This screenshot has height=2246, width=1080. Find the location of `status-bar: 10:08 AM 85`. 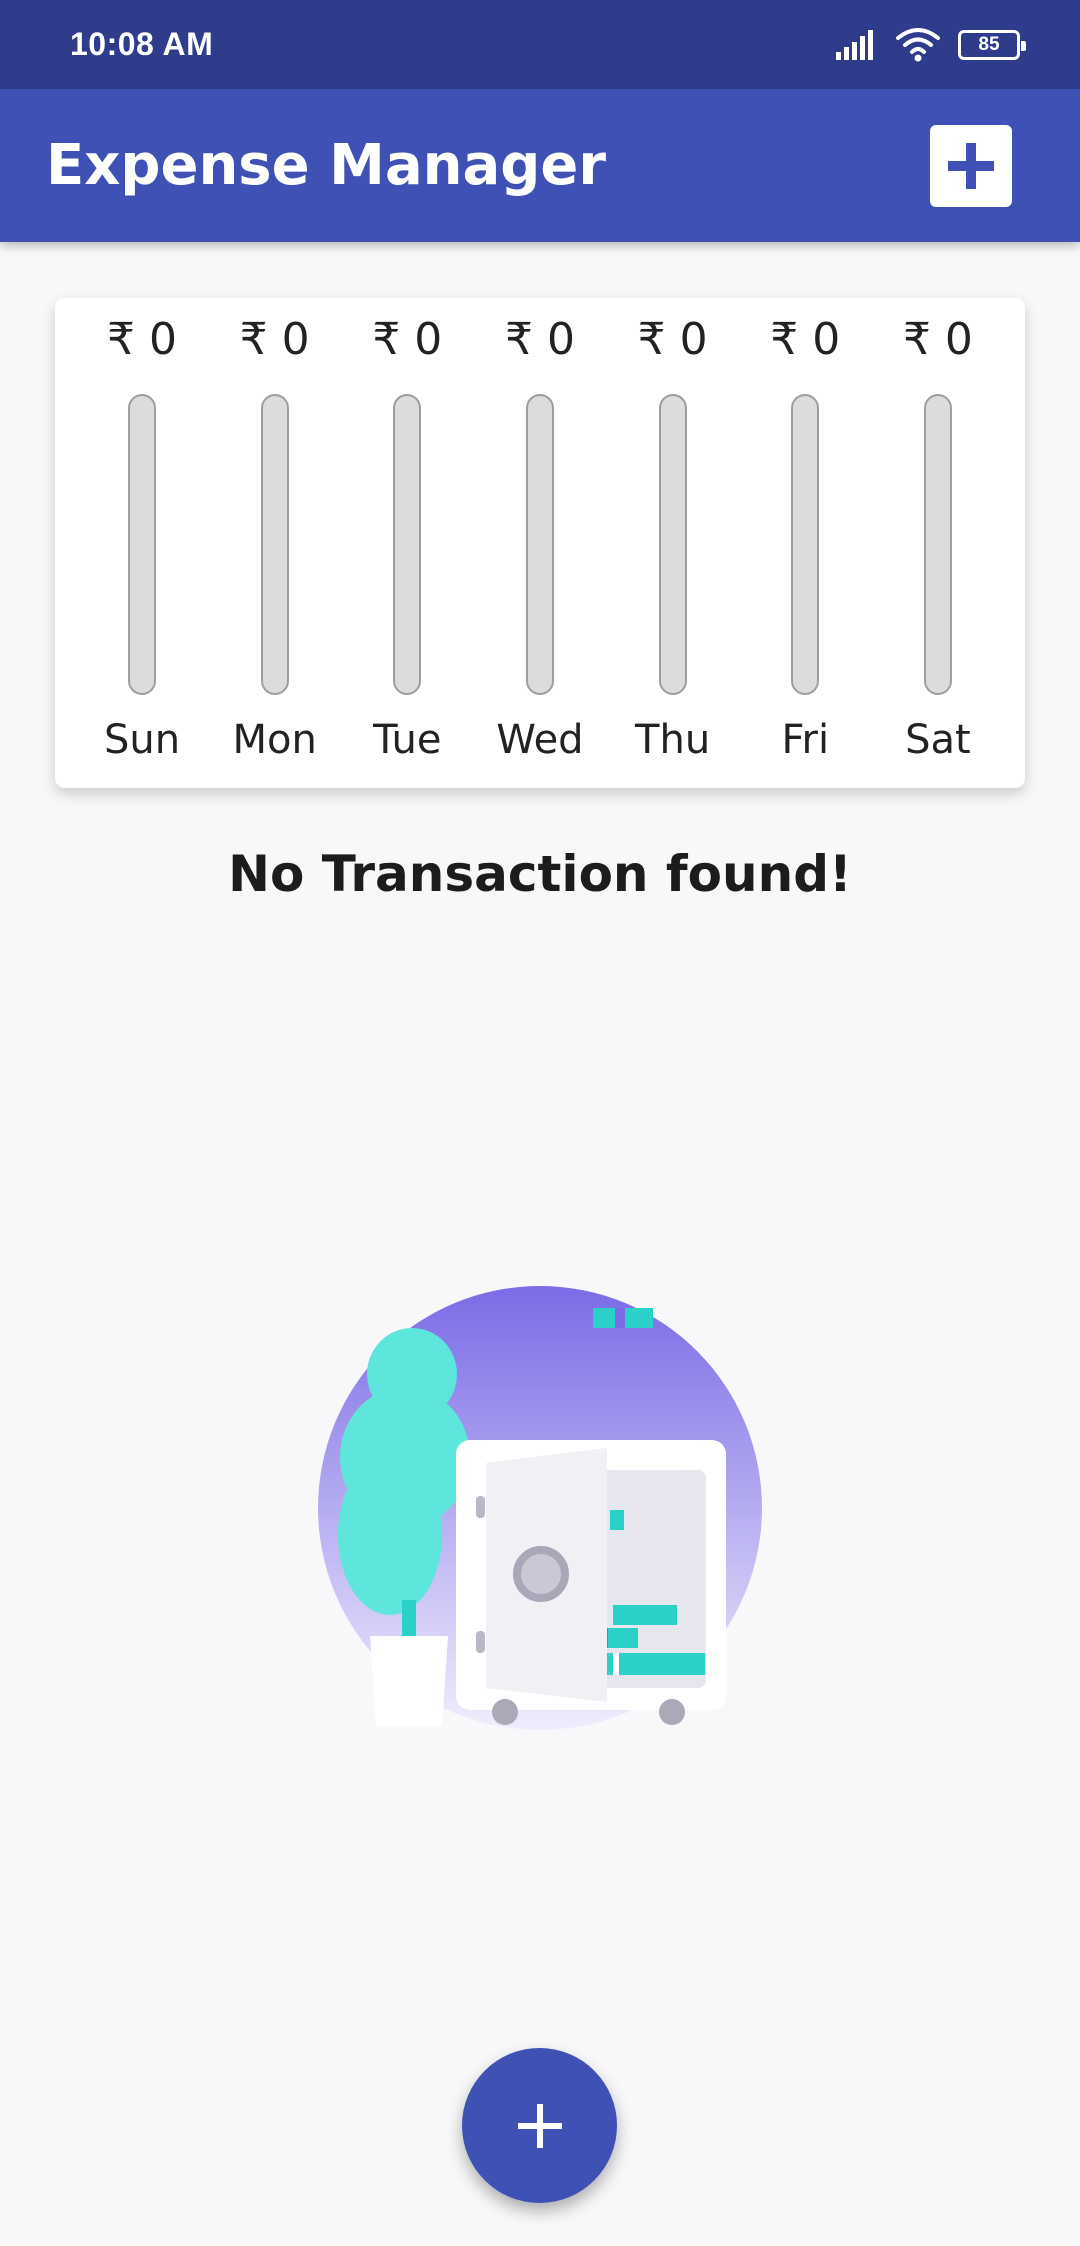

status-bar: 10:08 AM 85 is located at coordinates (540, 44).